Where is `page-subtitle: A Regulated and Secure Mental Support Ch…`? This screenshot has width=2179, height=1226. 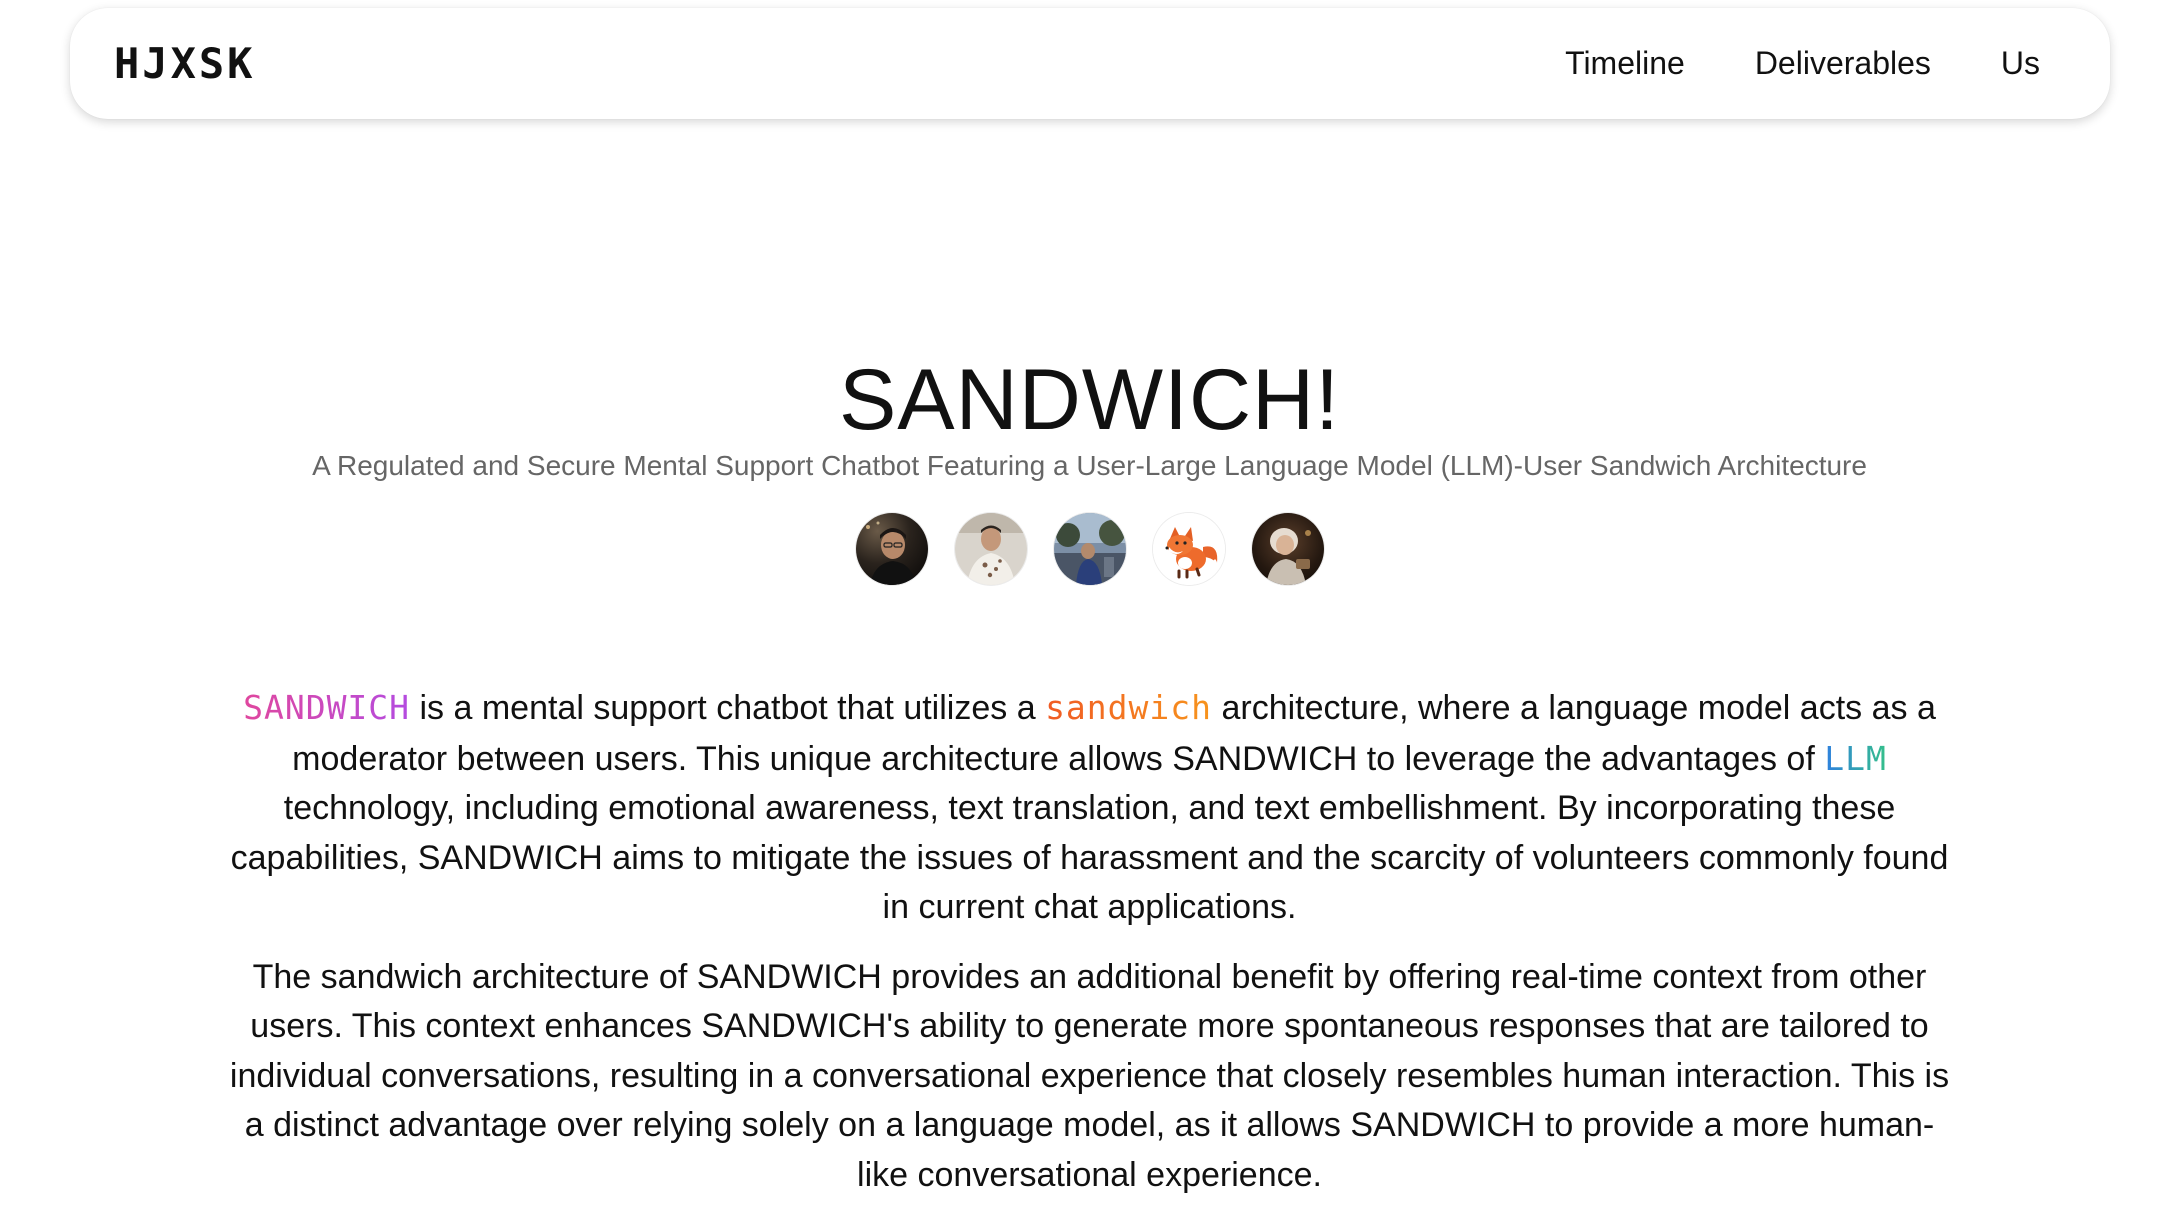
page-subtitle: A Regulated and Secure Mental Support Ch… is located at coordinates (1089, 465).